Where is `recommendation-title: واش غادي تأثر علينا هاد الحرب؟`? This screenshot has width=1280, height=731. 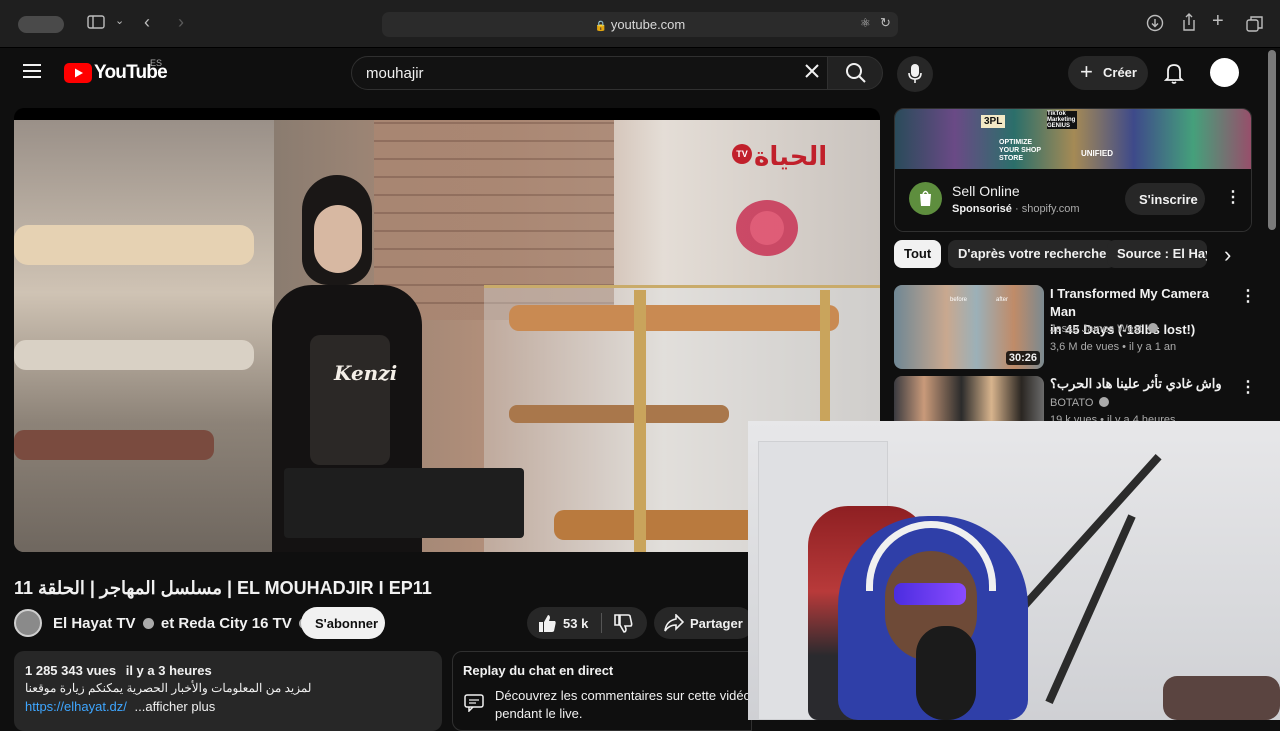
recommendation-title: واش غادي تأثر علينا هاد الحرب؟ is located at coordinates (1140, 384).